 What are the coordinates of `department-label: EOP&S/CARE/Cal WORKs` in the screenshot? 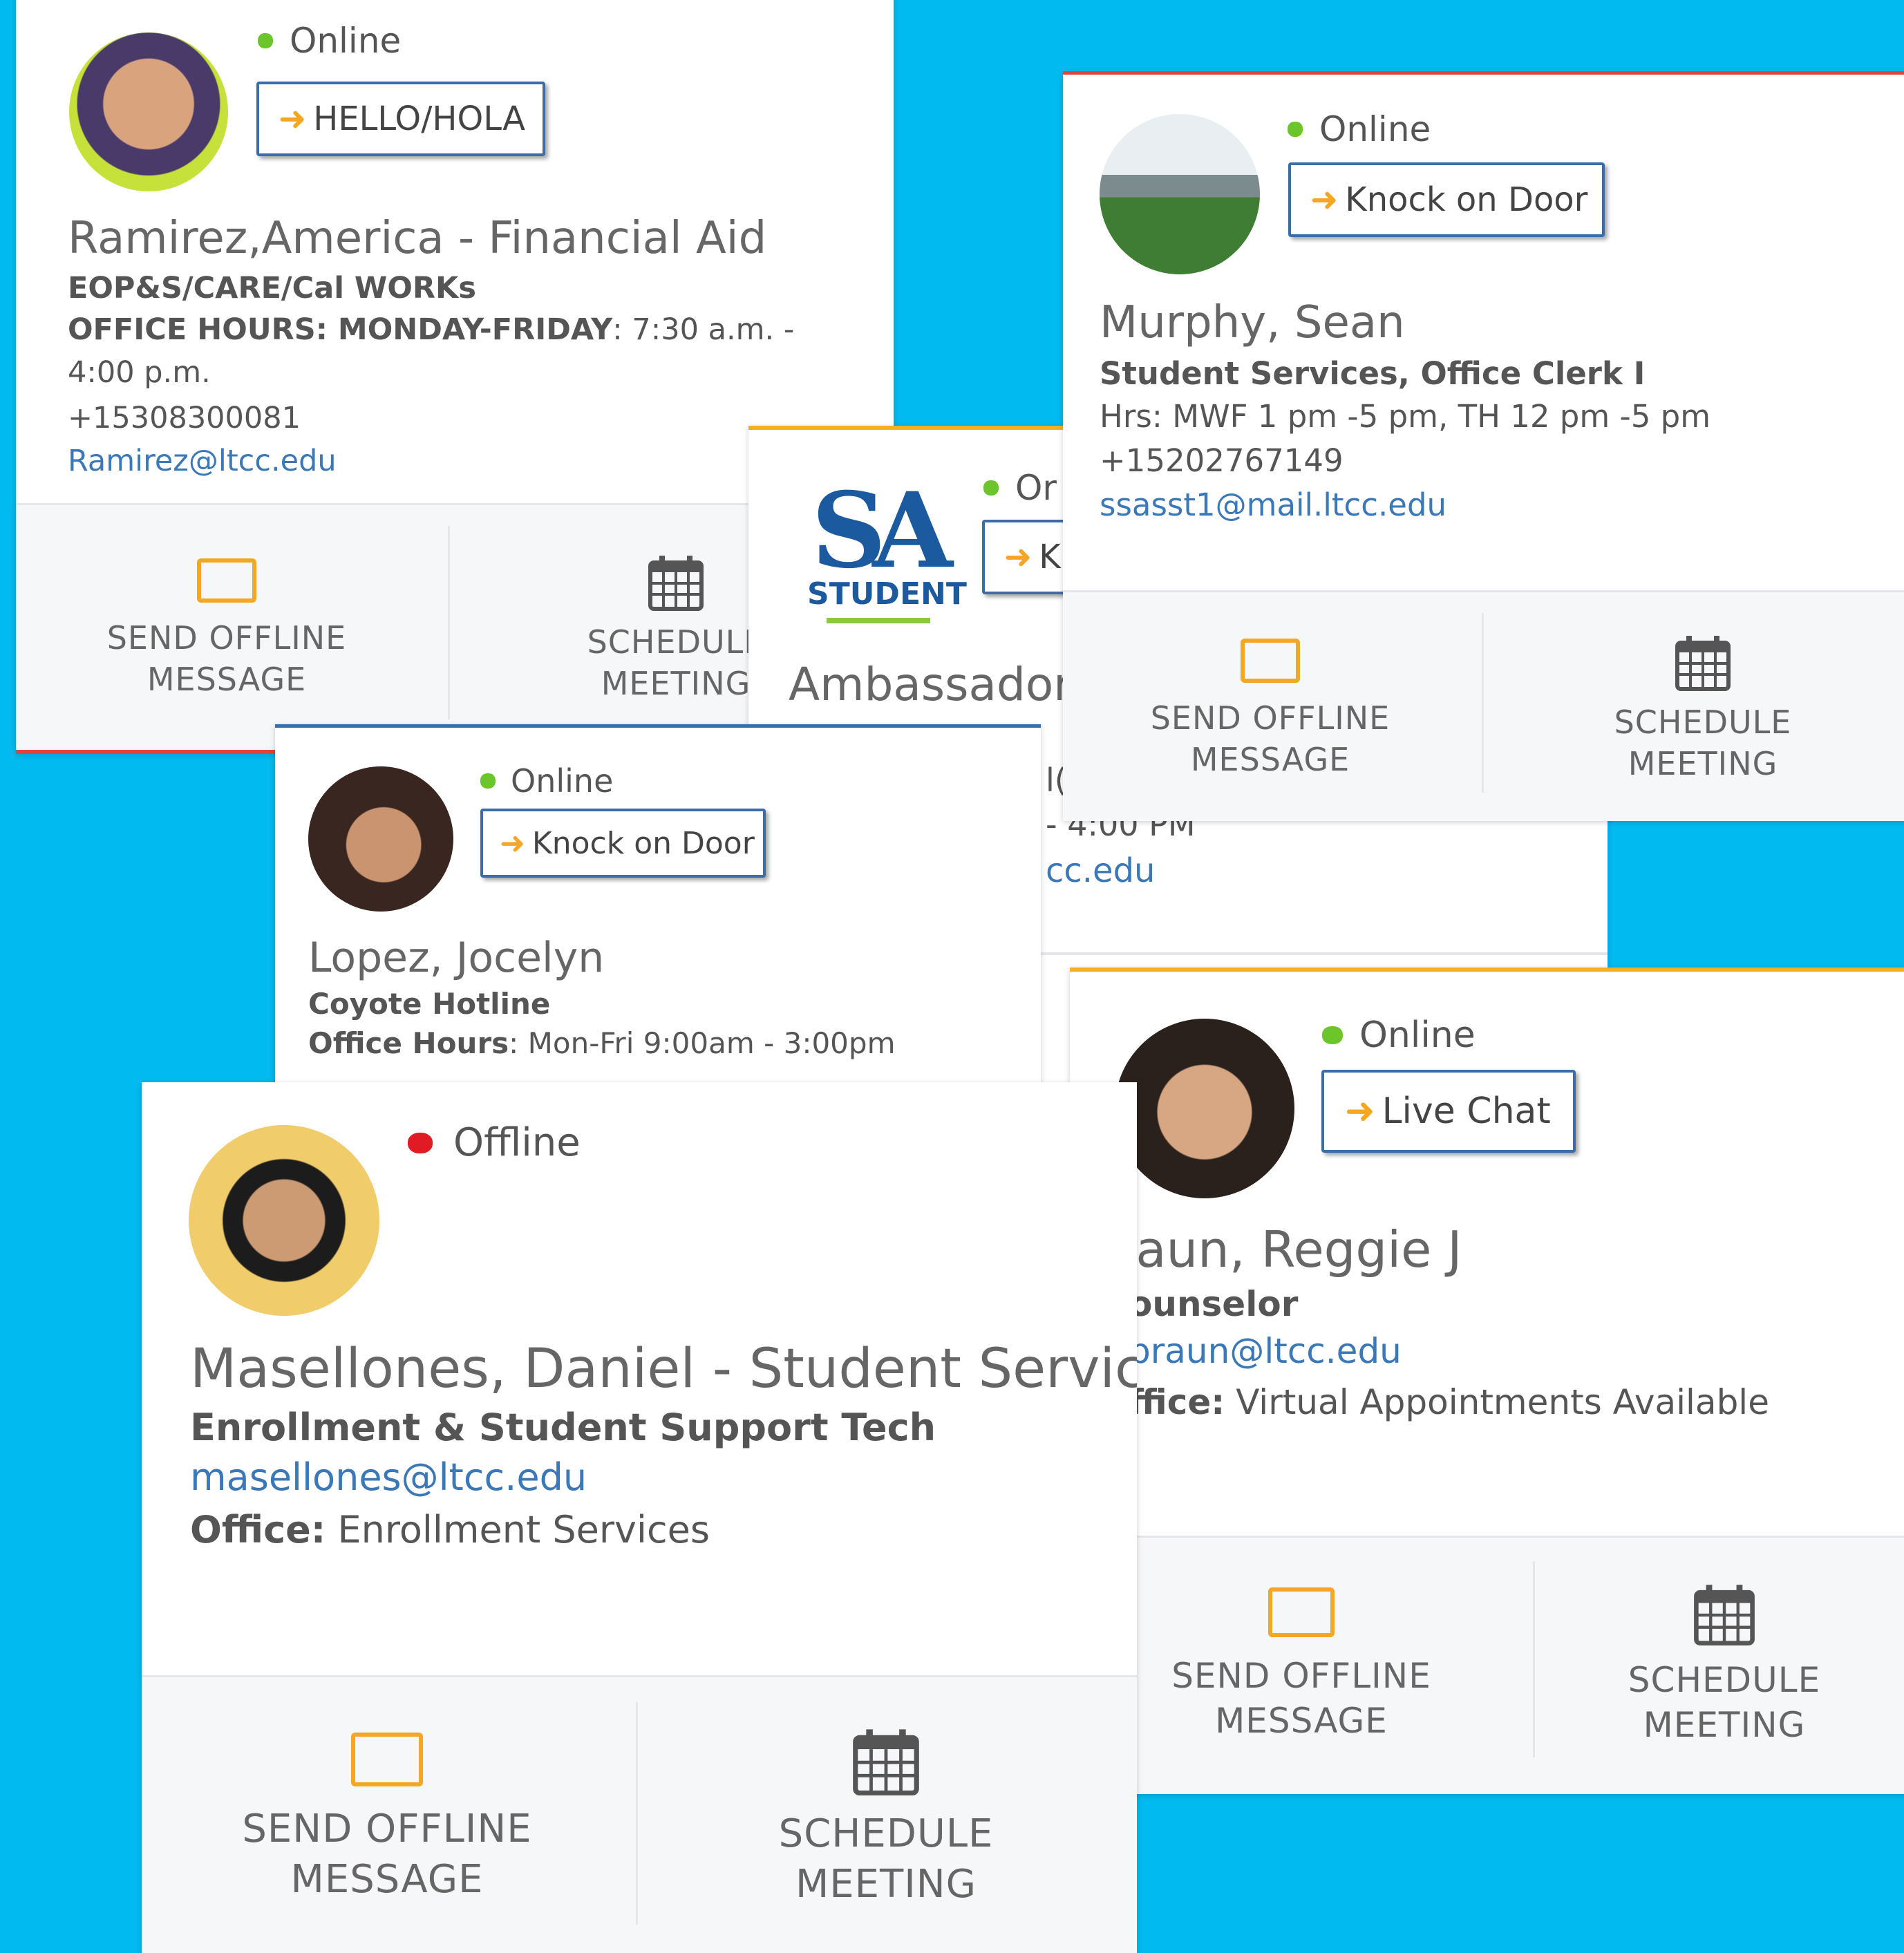 It's located at (272, 288).